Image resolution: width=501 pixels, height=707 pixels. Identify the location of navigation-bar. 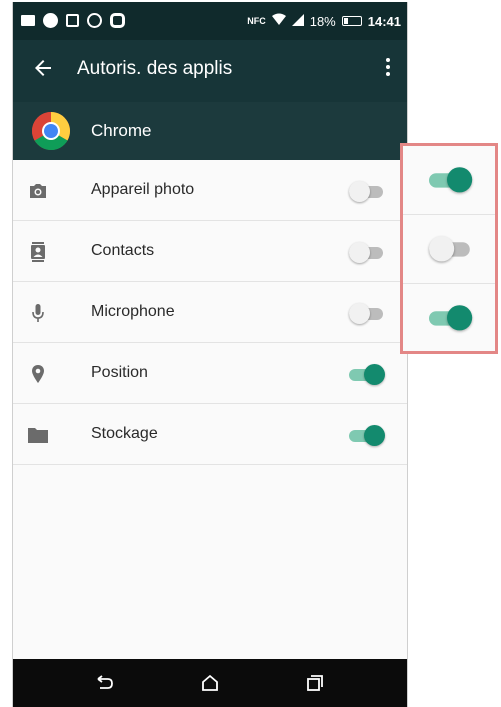
(210, 683).